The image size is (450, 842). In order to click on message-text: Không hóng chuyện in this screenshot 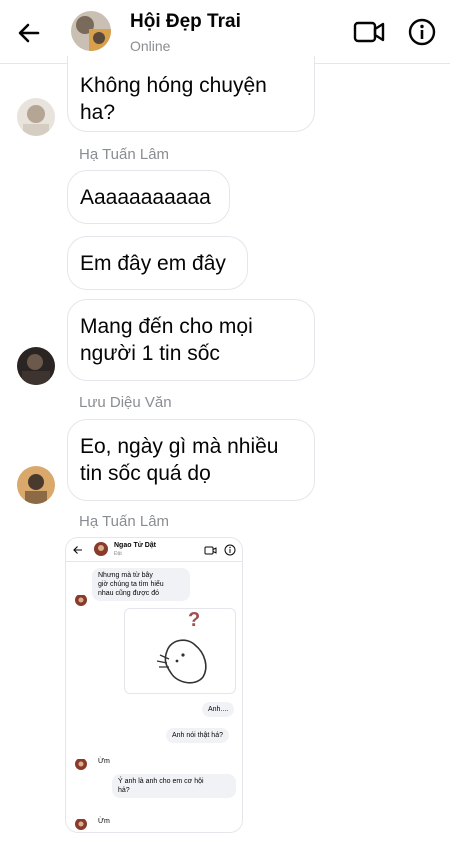, I will do `click(173, 85)`.